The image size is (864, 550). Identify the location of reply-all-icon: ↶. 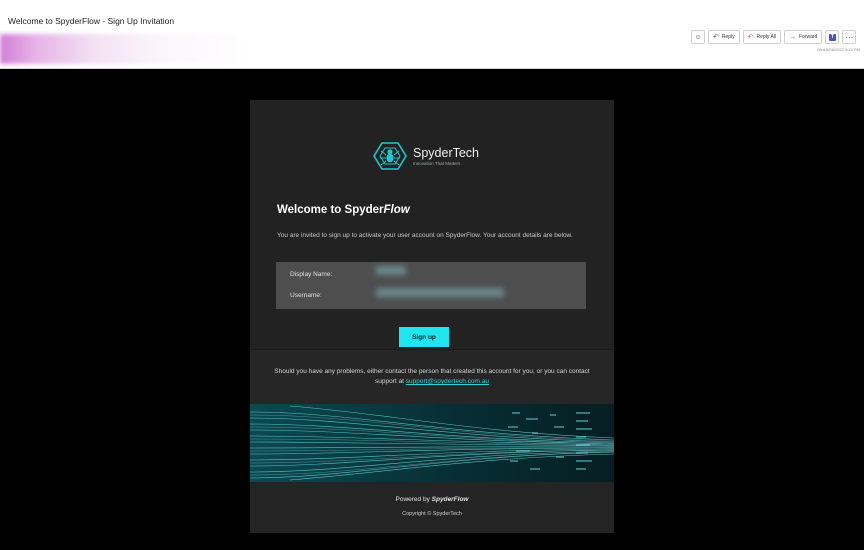
(750, 37).